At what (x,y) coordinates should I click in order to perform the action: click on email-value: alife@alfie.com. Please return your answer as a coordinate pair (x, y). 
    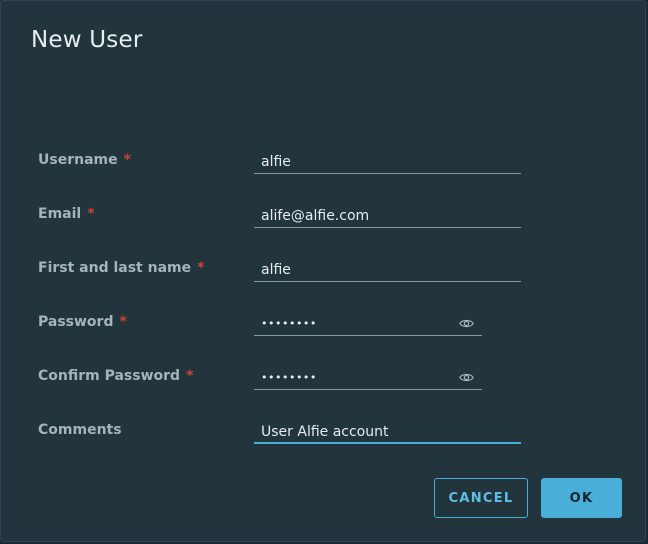
    Looking at the image, I should click on (315, 216).